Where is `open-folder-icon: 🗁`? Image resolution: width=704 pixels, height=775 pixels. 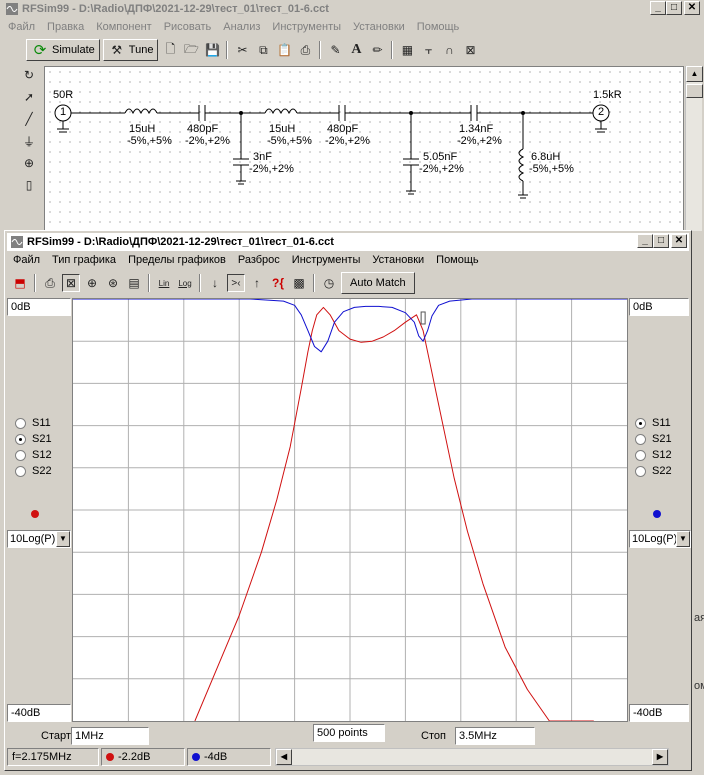
open-folder-icon: 🗁 is located at coordinates (191, 50).